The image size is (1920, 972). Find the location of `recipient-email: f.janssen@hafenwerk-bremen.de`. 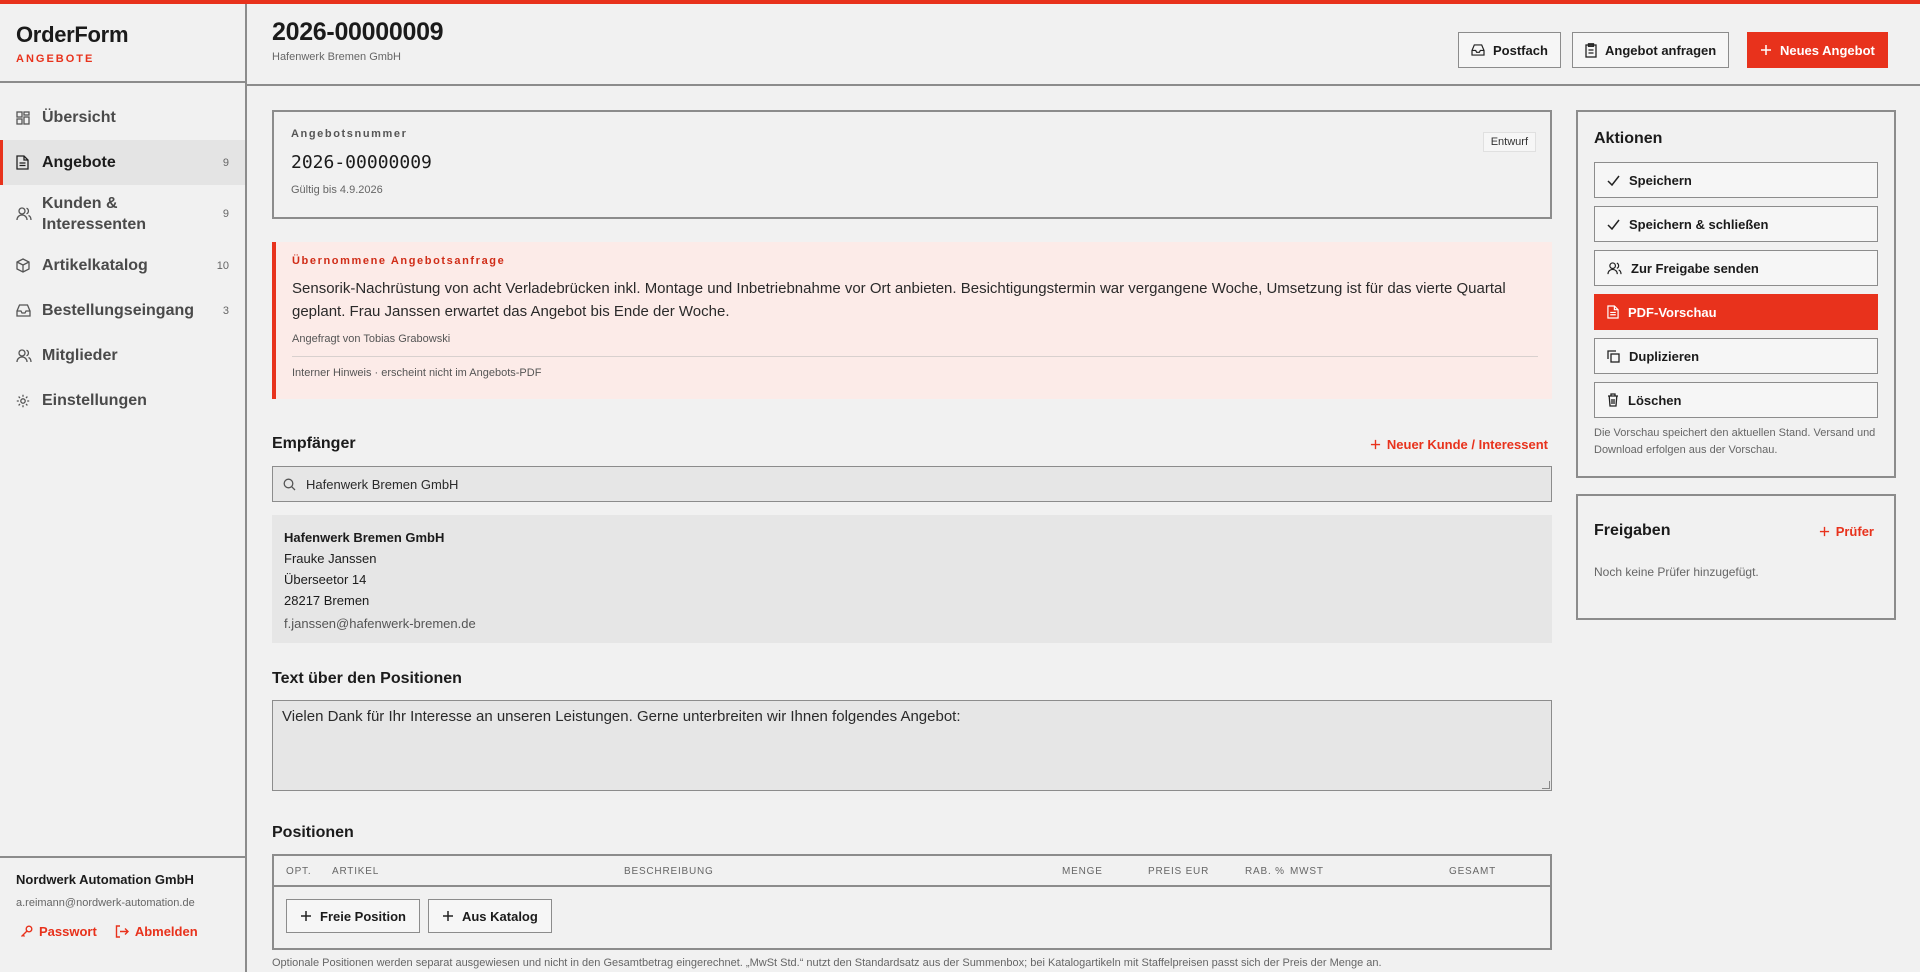

recipient-email: f.janssen@hafenwerk-bremen.de is located at coordinates (380, 623).